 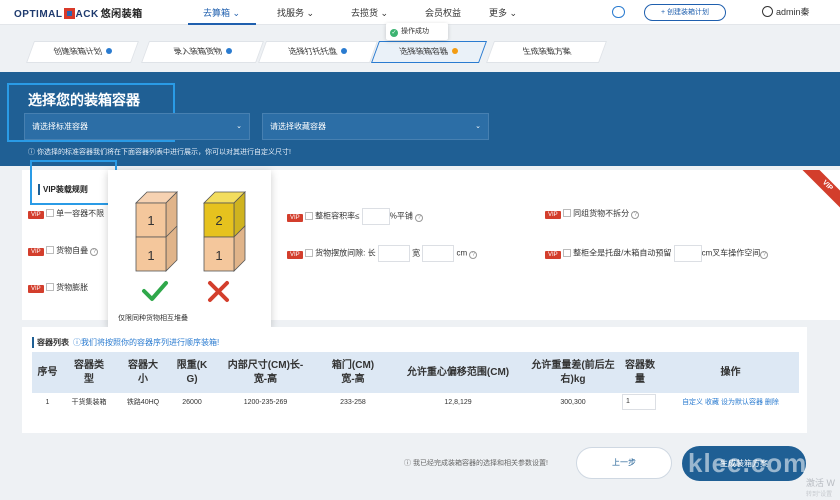 I want to click on rule-fill-rate: VIP 整柜容积率≤ %平铺 ?, so click(x=355, y=216).